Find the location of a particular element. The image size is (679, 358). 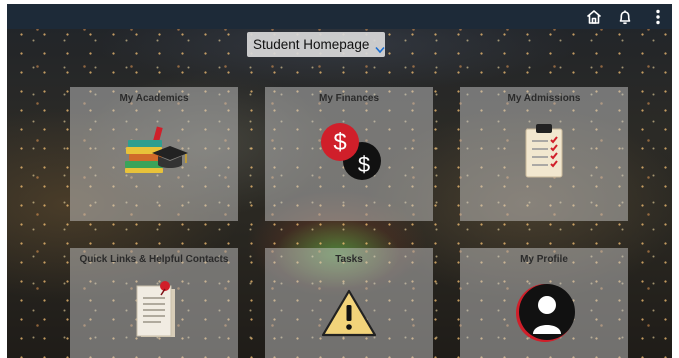

tile-title: My Academics is located at coordinates (154, 98).